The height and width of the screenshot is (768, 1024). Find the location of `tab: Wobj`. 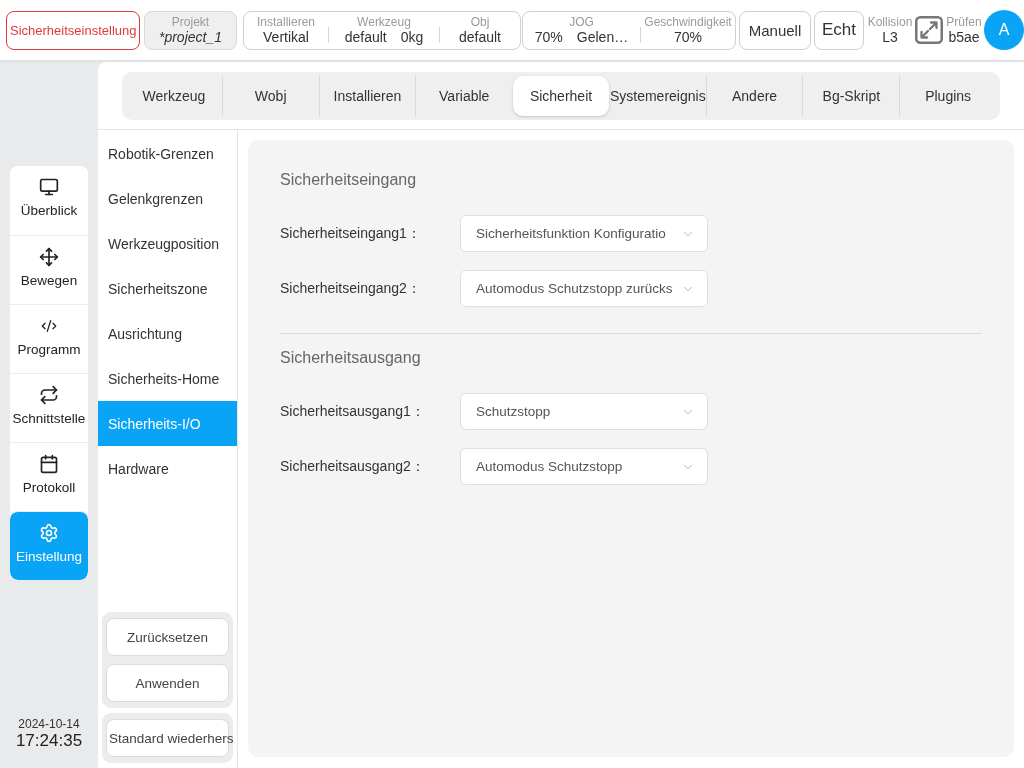

tab: Wobj is located at coordinates (270, 96).